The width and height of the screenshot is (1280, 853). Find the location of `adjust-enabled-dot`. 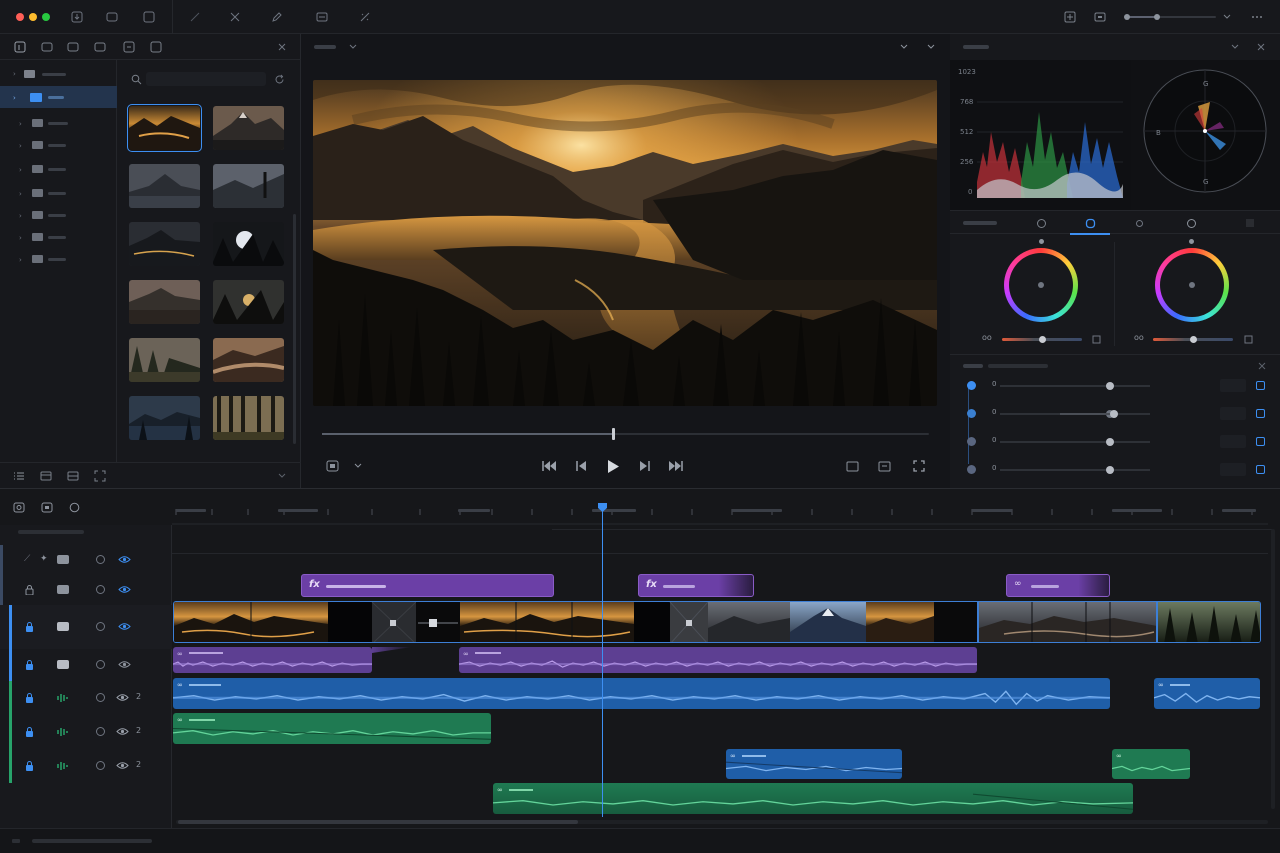

adjust-enabled-dot is located at coordinates (971, 469).